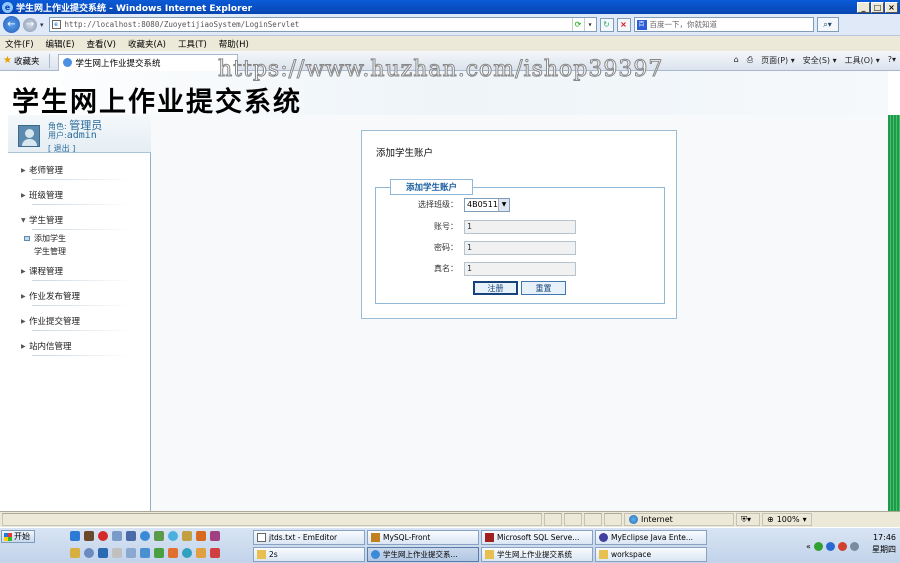  Describe the element at coordinates (272, 519) in the screenshot. I see `status-text` at that location.